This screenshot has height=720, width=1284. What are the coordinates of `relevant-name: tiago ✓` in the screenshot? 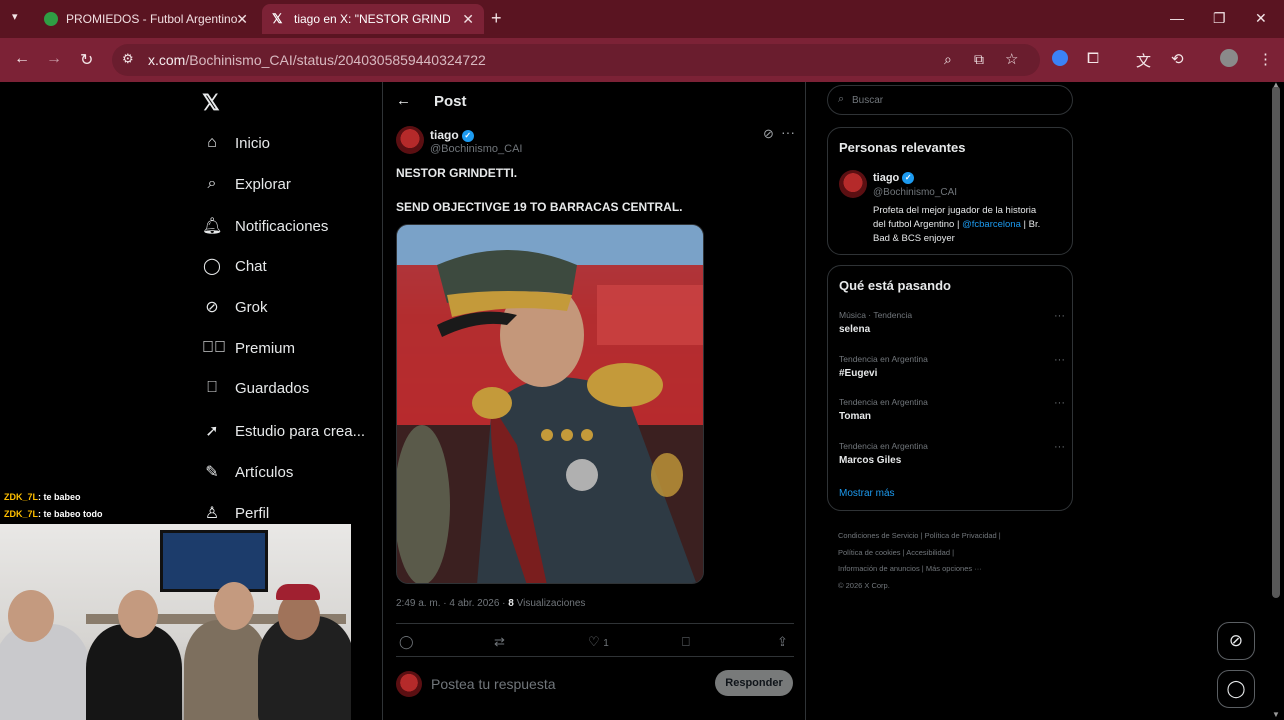 It's located at (894, 178).